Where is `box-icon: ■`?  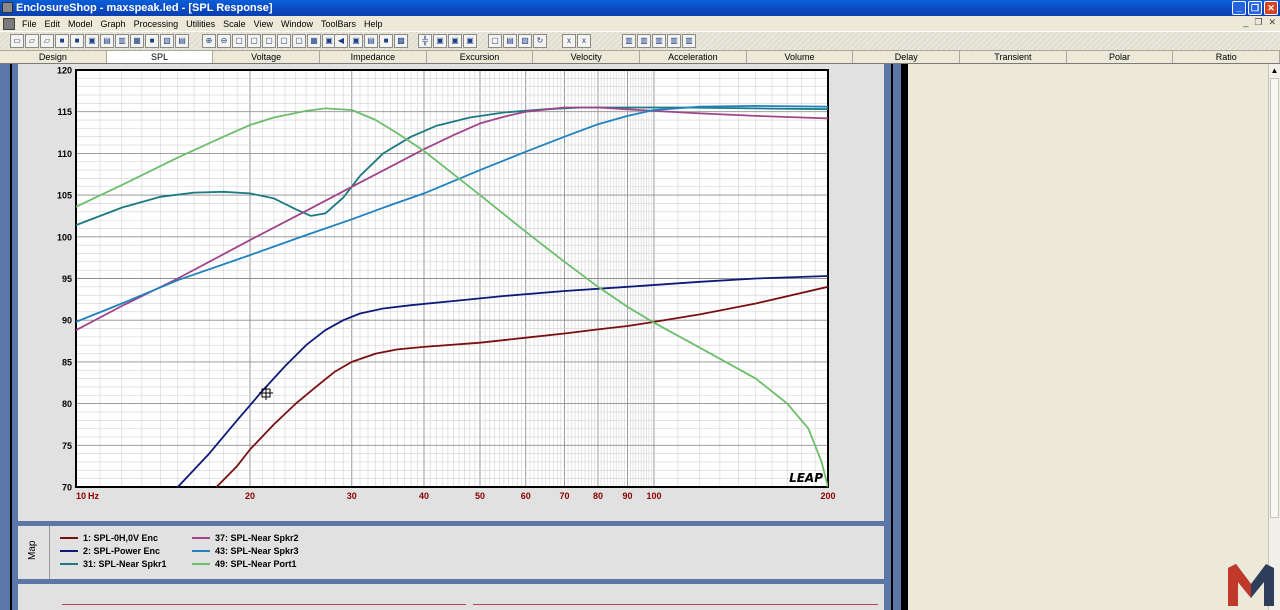
box-icon: ■ is located at coordinates (386, 41).